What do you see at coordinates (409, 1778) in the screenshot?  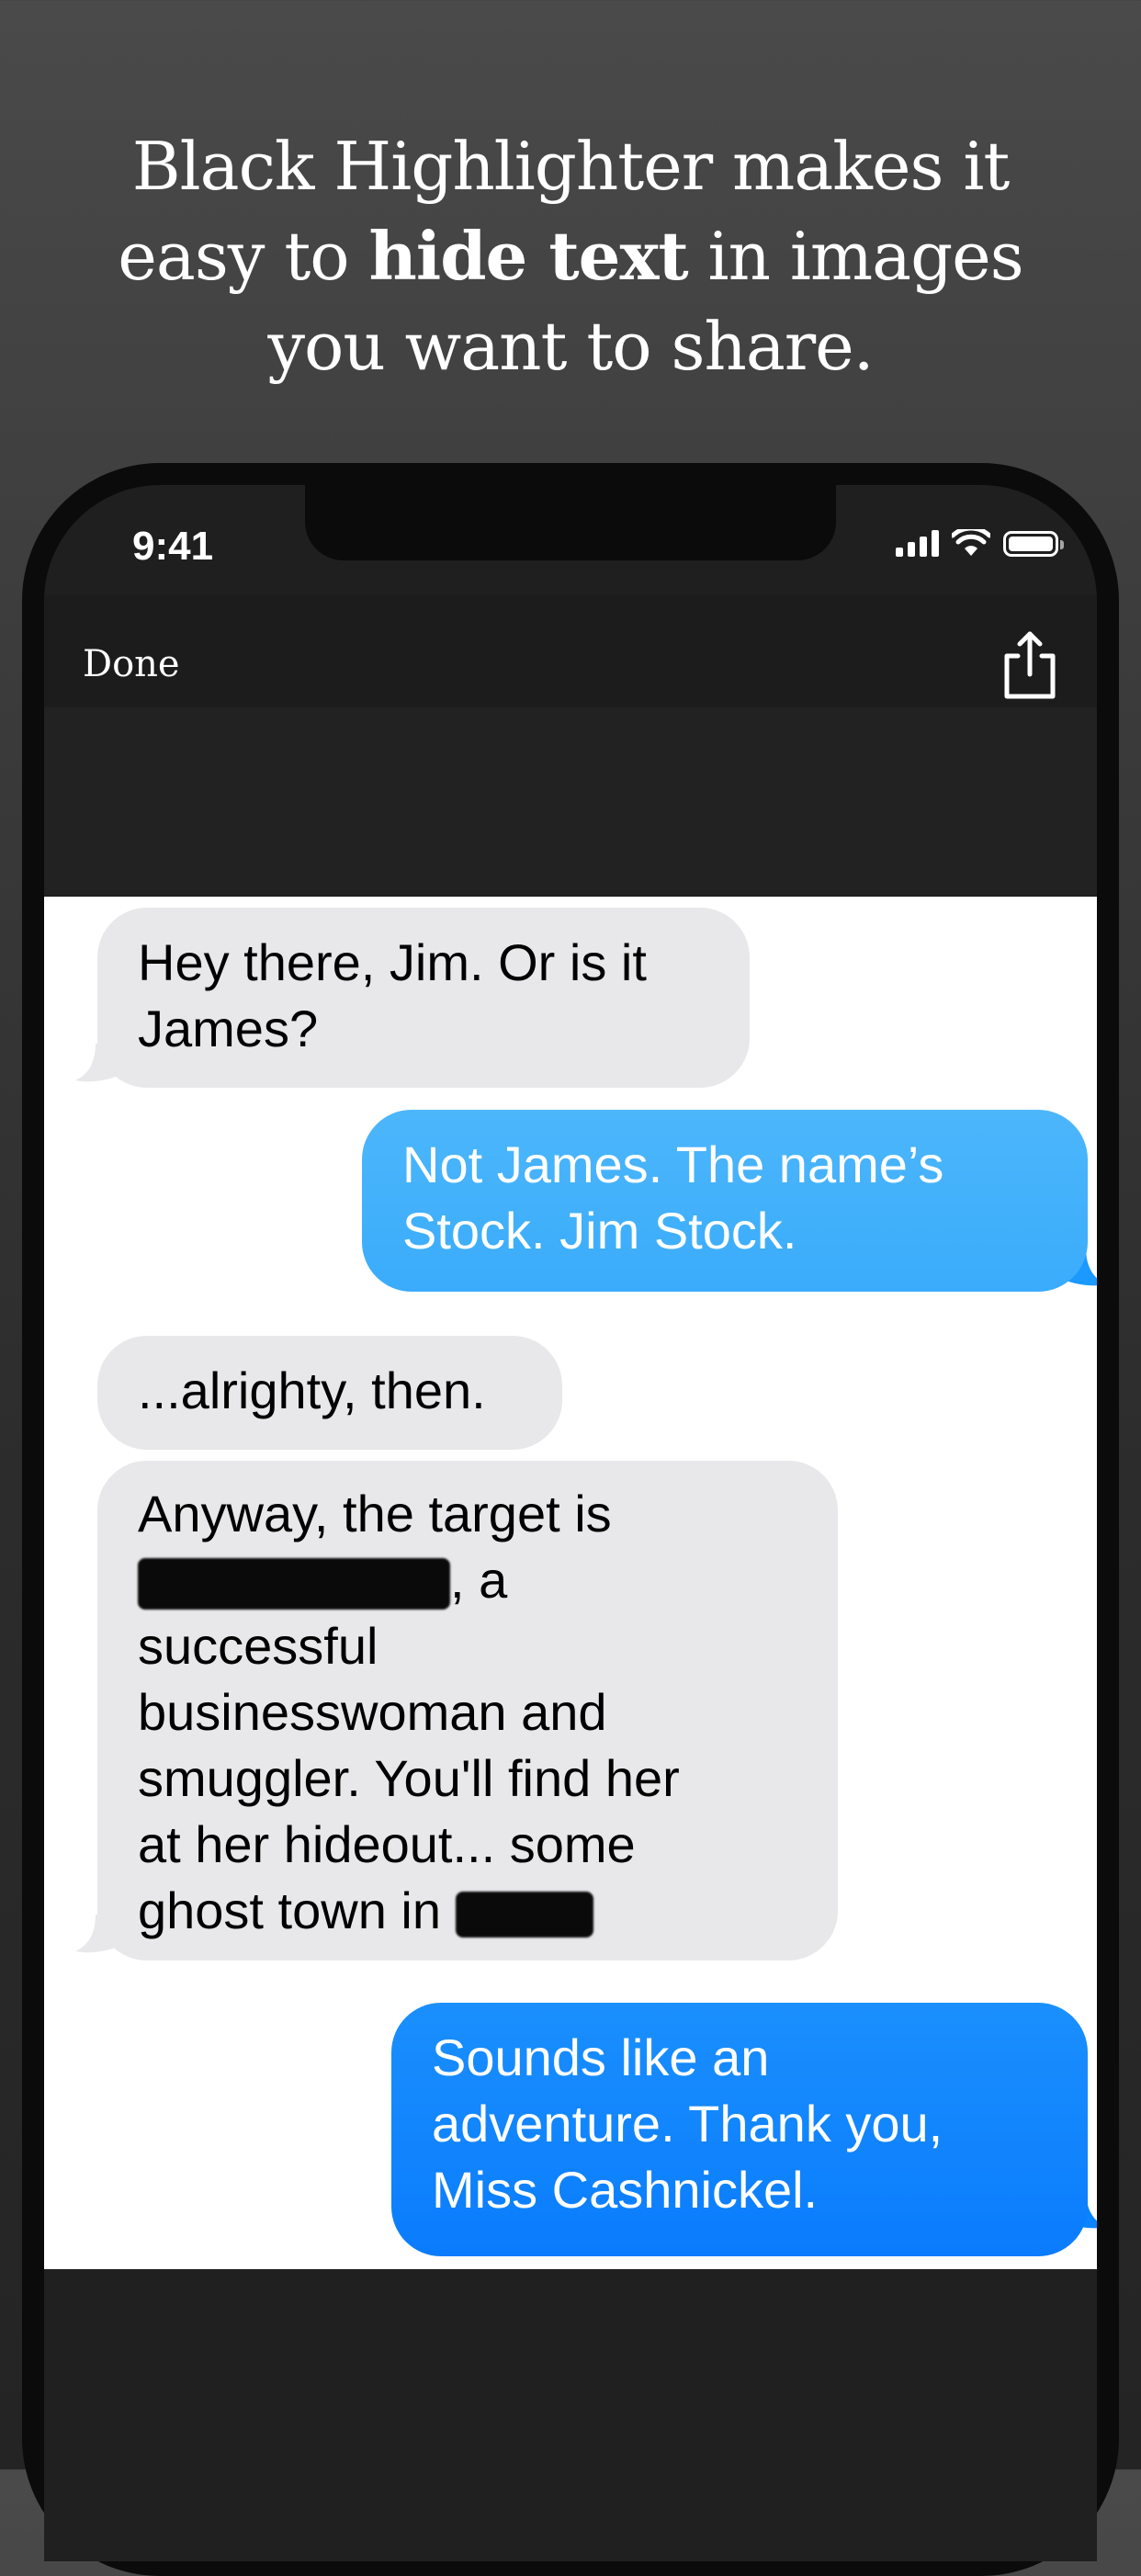 I see `message-text: smuggler. You'll find her` at bounding box center [409, 1778].